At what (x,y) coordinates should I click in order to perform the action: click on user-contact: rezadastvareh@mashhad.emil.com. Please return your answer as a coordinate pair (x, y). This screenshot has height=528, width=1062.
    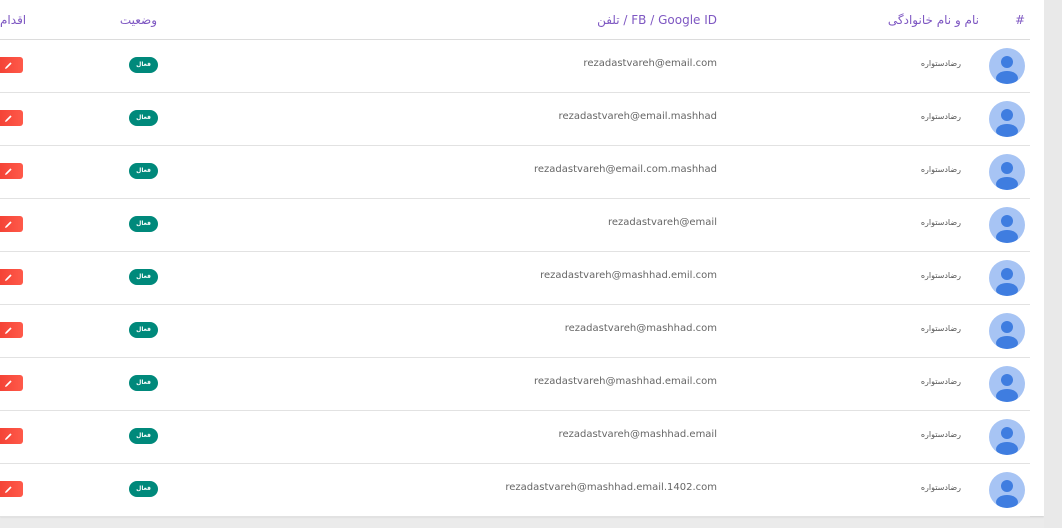
    Looking at the image, I should click on (628, 275).